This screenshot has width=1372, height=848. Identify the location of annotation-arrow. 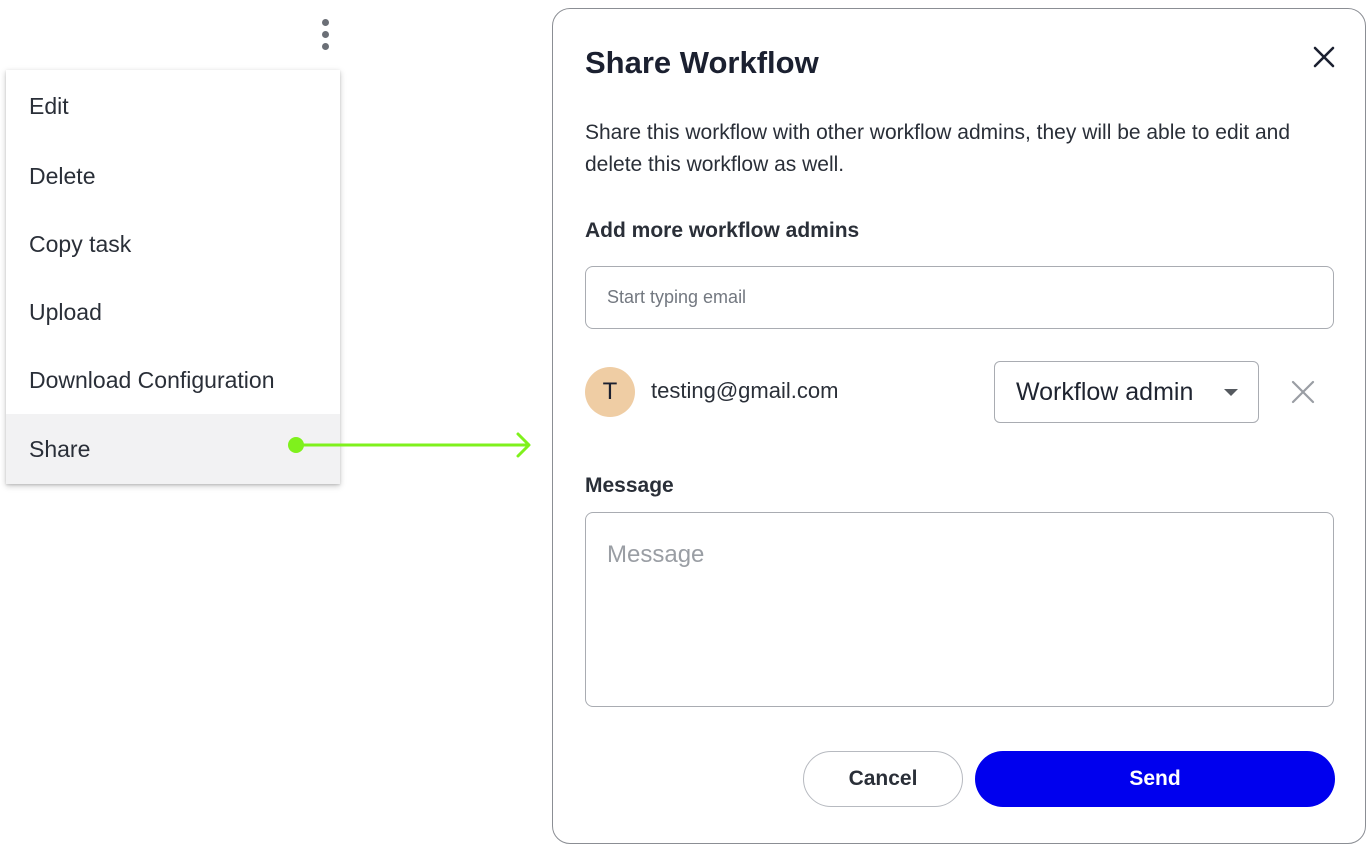
(409, 445).